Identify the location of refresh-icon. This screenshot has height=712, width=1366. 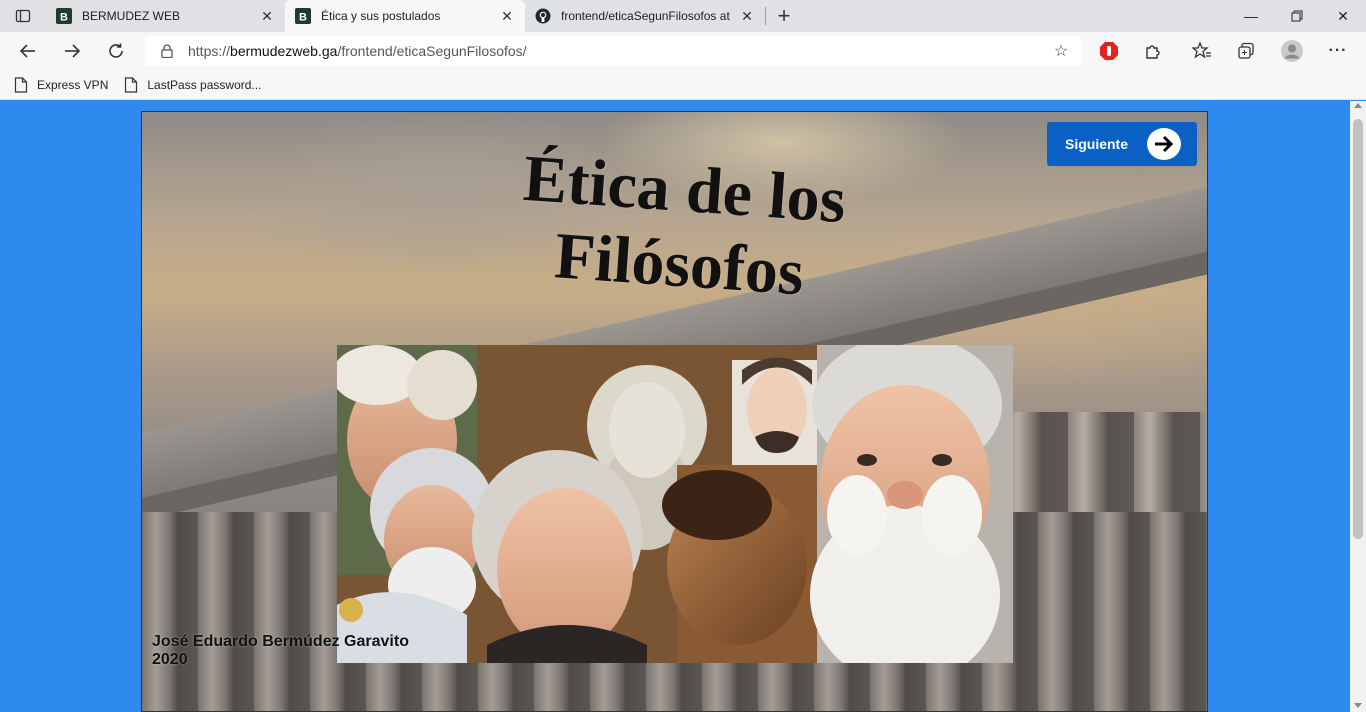
(116, 50).